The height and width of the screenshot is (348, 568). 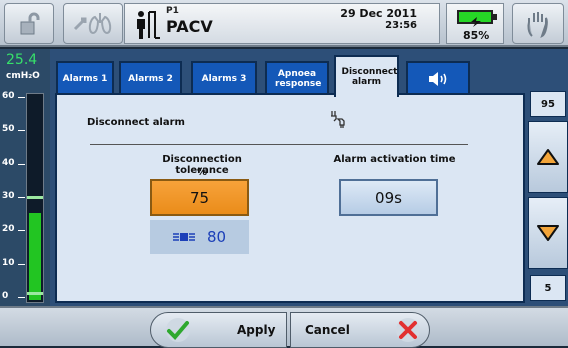 I want to click on value-stepper: 95 5, so click(x=547, y=177).